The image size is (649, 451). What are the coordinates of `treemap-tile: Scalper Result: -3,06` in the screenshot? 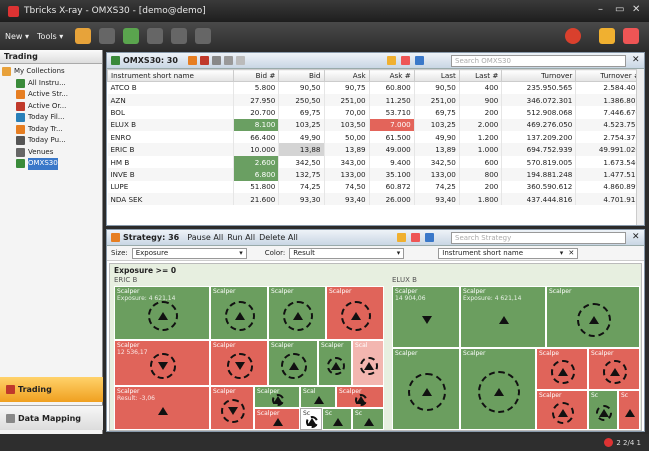 It's located at (162, 408).